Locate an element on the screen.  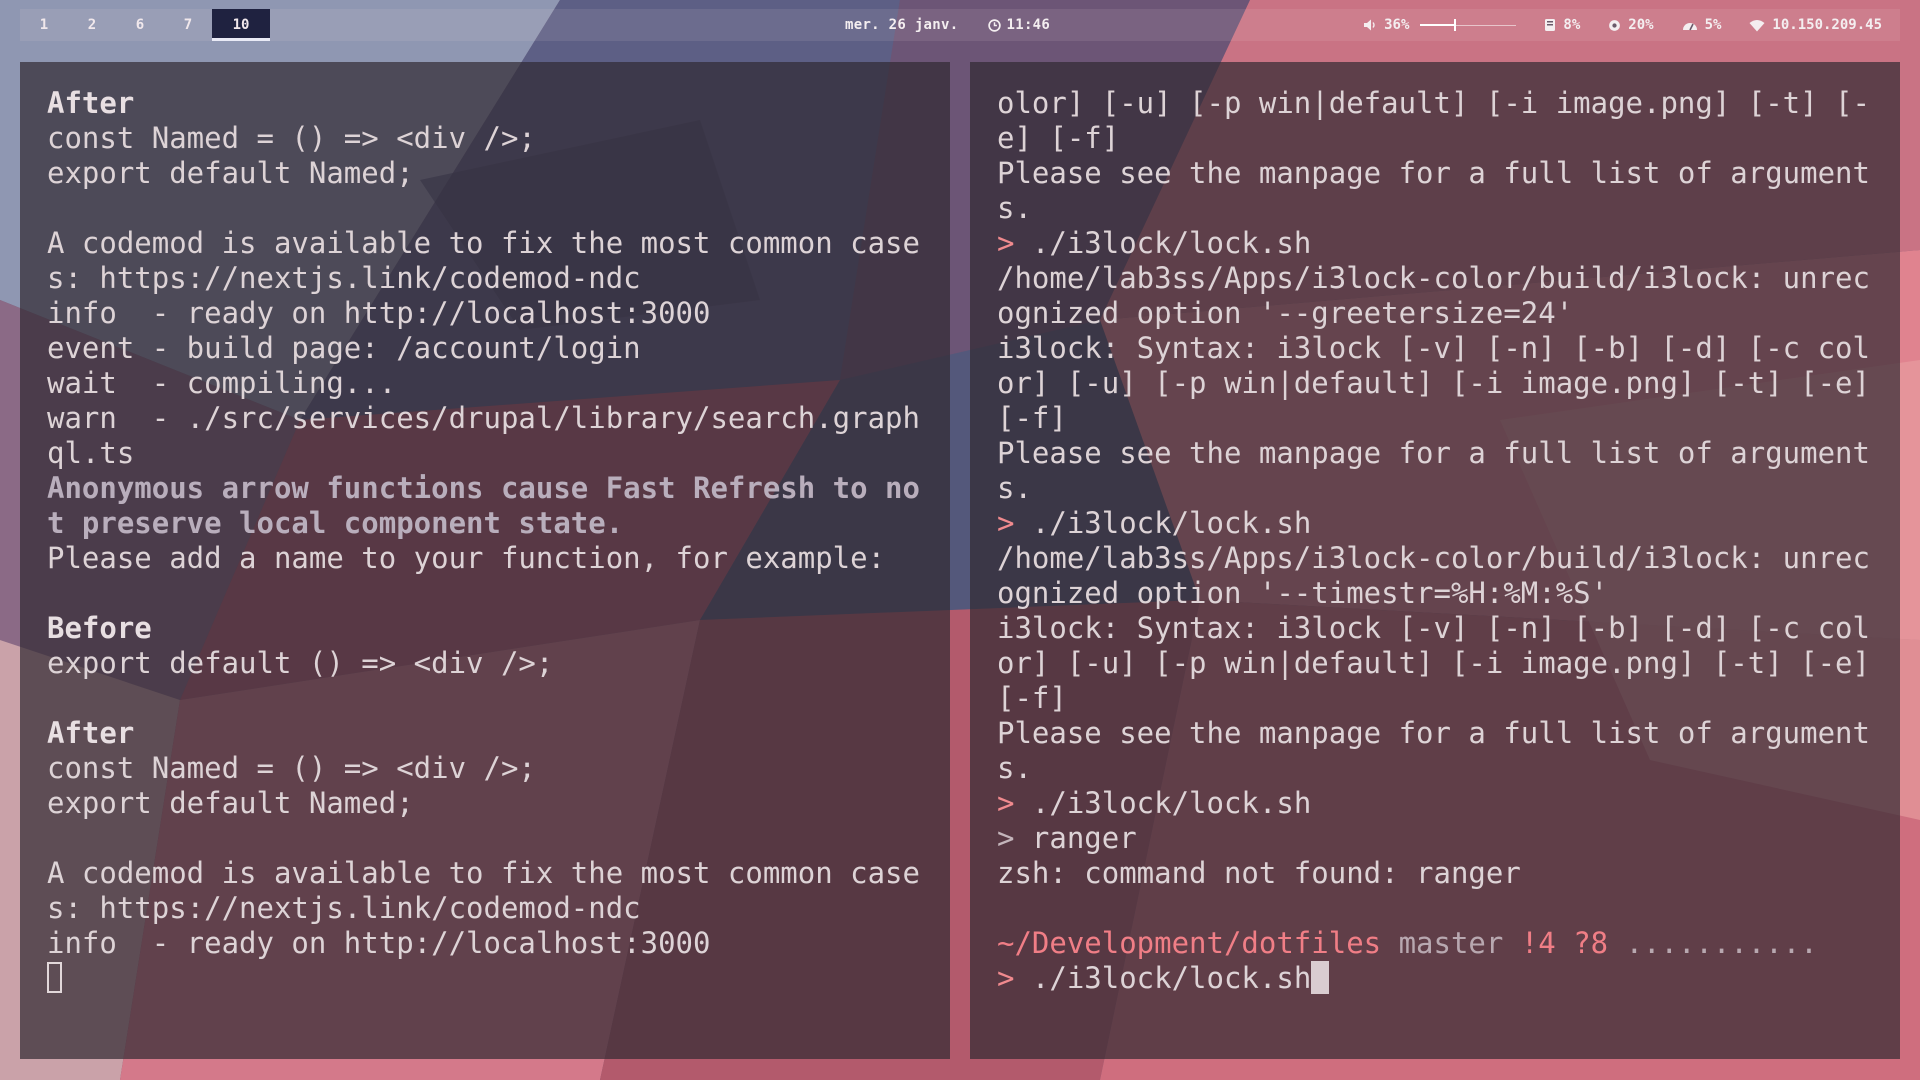
volume-label: 36% is located at coordinates (1397, 25).